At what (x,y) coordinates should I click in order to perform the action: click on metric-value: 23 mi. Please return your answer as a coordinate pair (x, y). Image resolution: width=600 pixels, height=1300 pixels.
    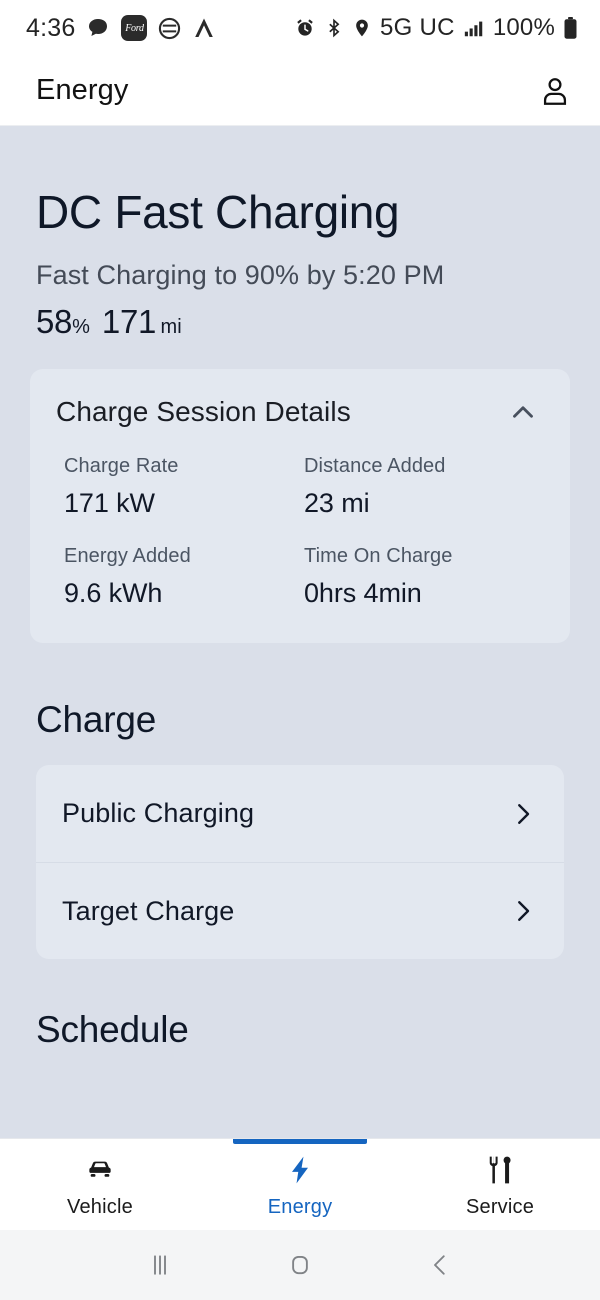
    Looking at the image, I should click on (337, 503).